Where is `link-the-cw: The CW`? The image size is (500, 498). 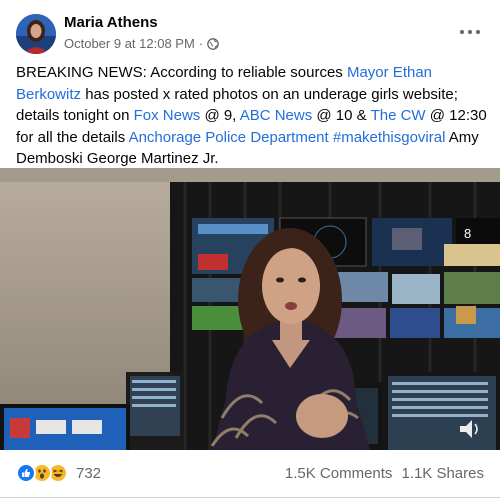 link-the-cw: The CW is located at coordinates (398, 115).